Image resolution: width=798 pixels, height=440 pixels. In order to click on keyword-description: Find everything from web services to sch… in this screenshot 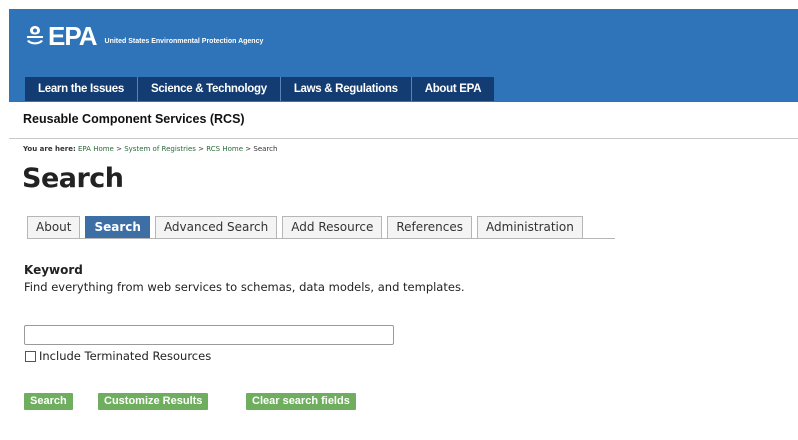, I will do `click(244, 287)`.